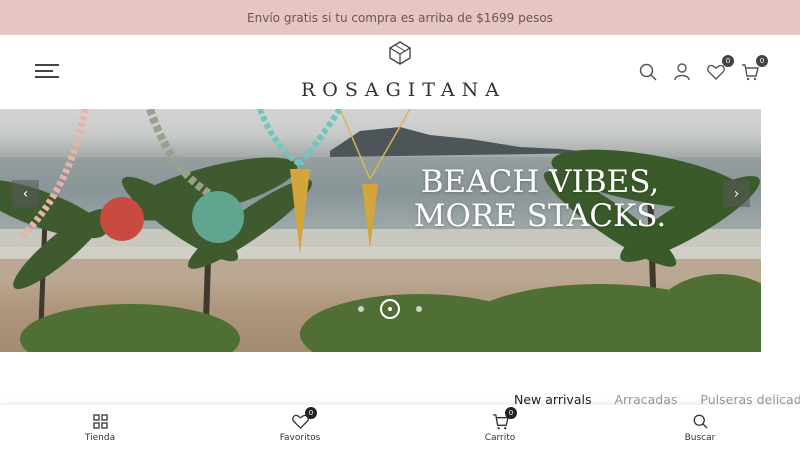 The image size is (800, 450). What do you see at coordinates (300, 438) in the screenshot?
I see `bottom-nav-label: Favoritos` at bounding box center [300, 438].